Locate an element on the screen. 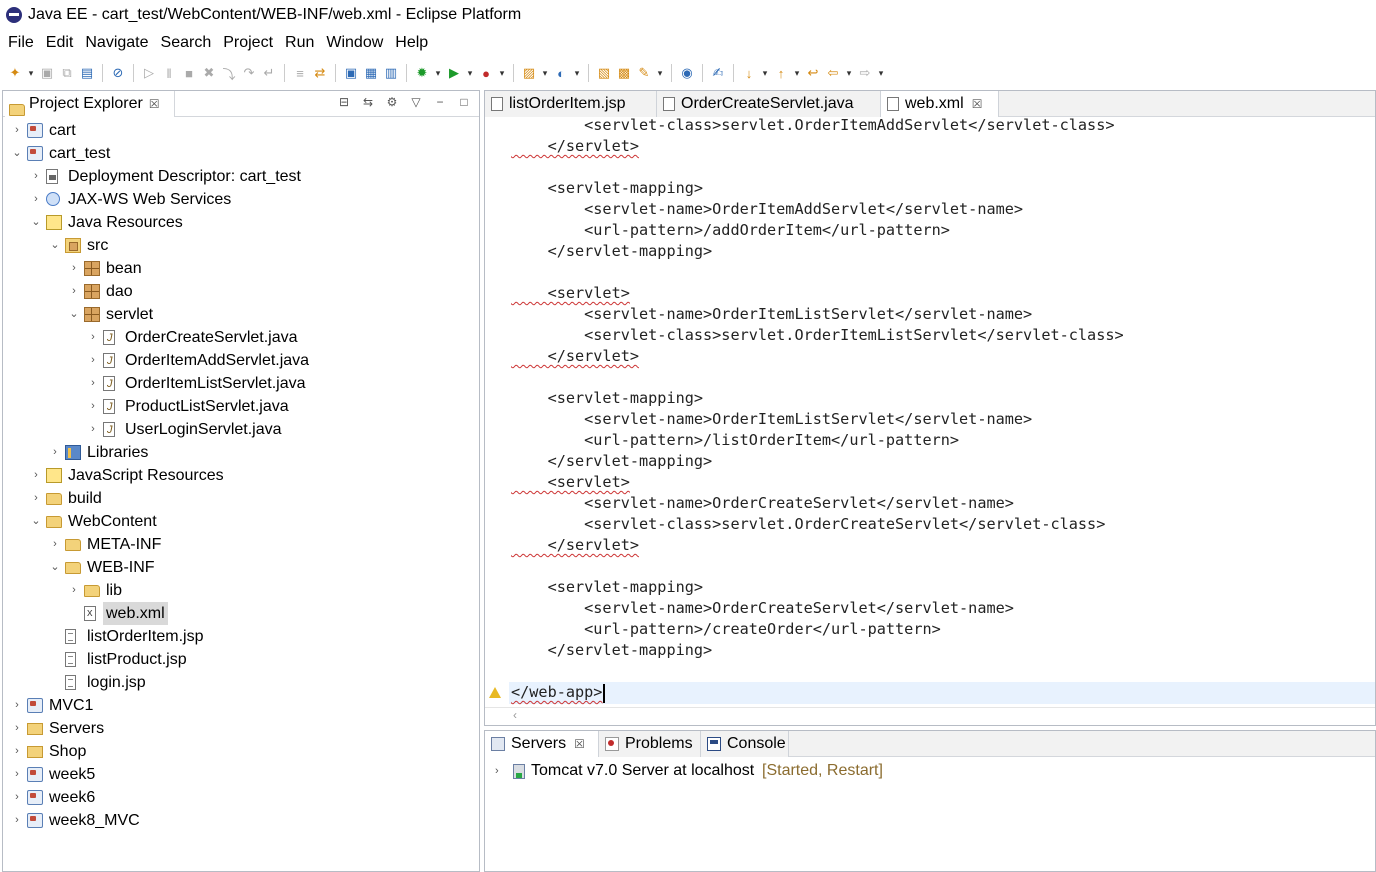 This screenshot has height=872, width=1376. tree-item: › JAX-WS Web Services is located at coordinates (241, 199).